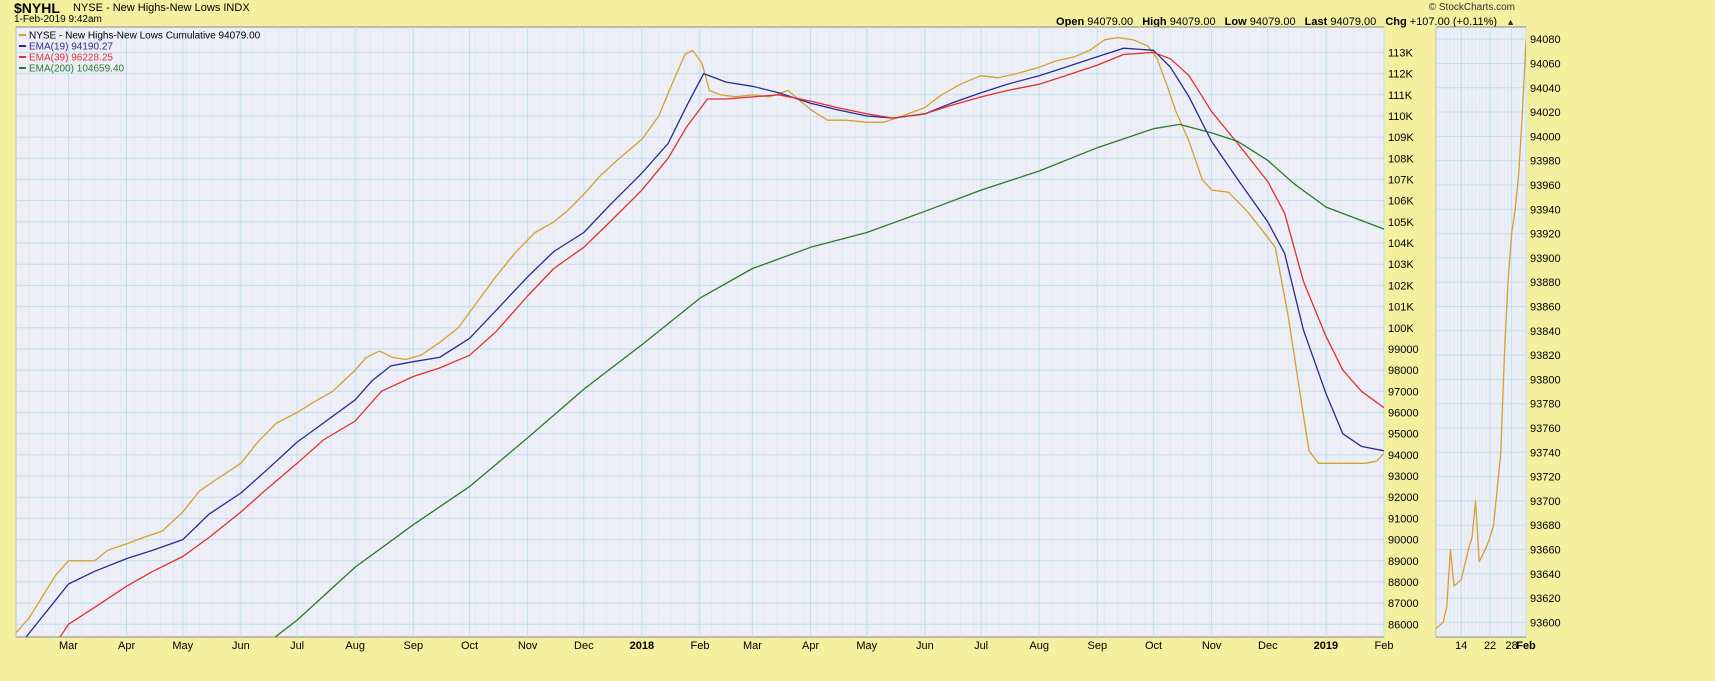 The image size is (1715, 681). I want to click on main-y-tick-label: 111K, so click(1400, 96).